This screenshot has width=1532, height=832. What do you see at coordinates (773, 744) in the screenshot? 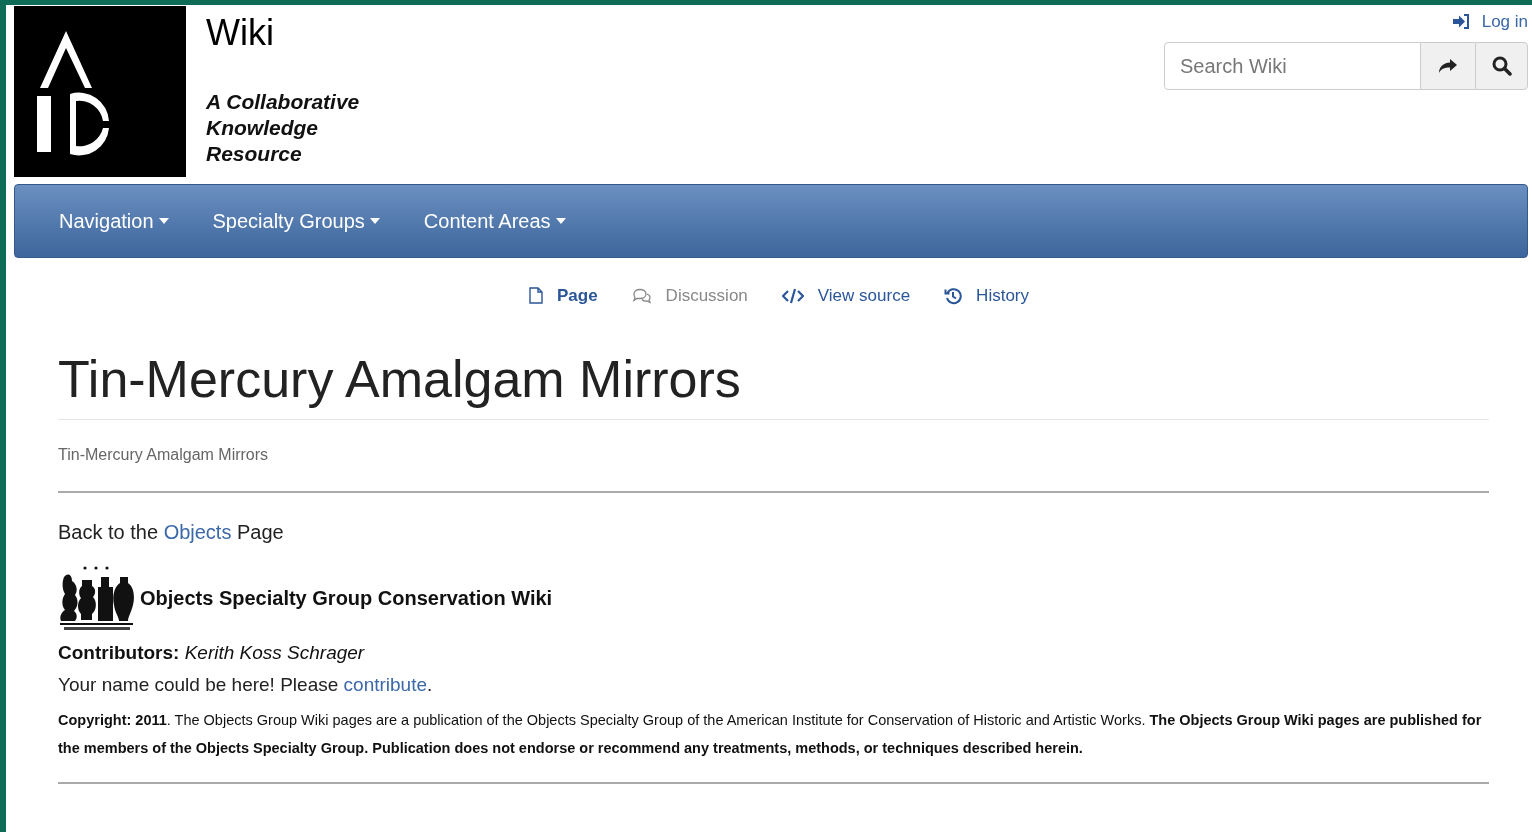
I see `copyright-notice: Copyright: 2011. The Objects Group Wiki pages are a publication of the Objects Specialty Group of the American Institute for Conservation of Historic and Artistic Works. The Objects Group Wiki pages are published for the members of the Objects Specialty Group. Publication does not endorse or recommend any treatments, methods, or techniques described herein.` at bounding box center [773, 744].